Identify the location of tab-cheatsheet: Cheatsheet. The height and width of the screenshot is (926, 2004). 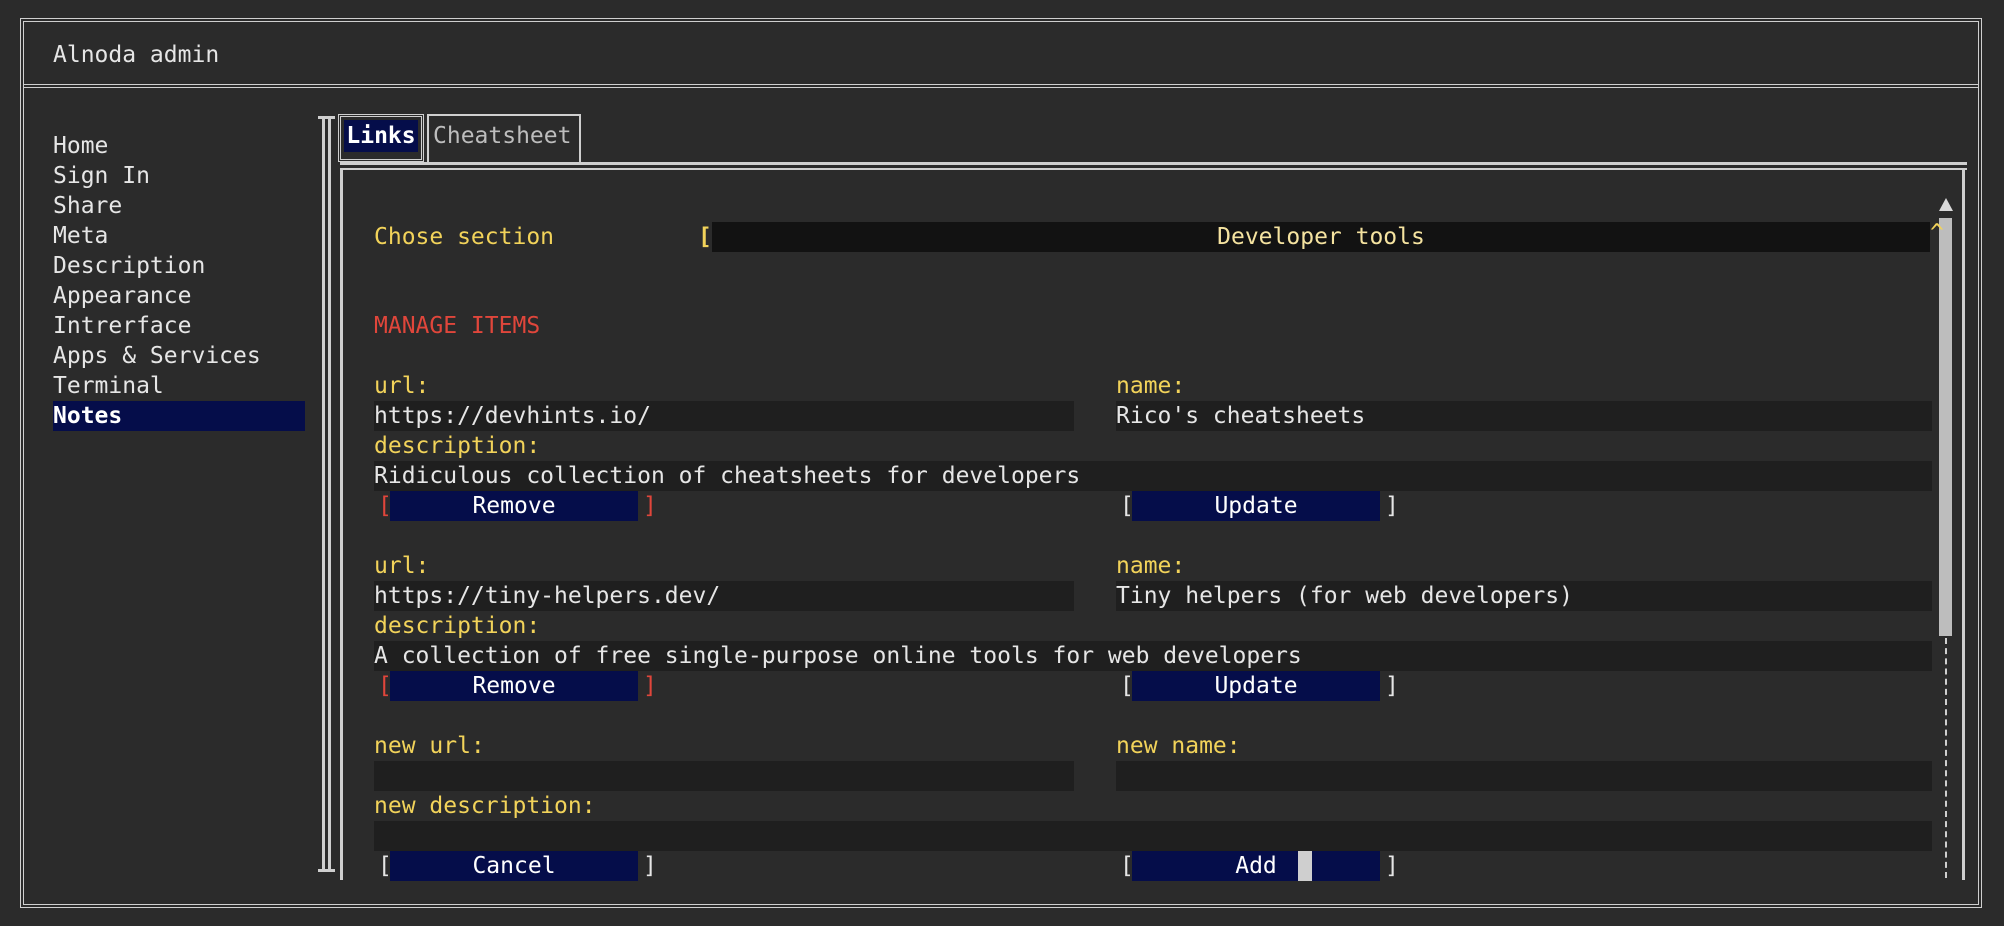
(504, 138).